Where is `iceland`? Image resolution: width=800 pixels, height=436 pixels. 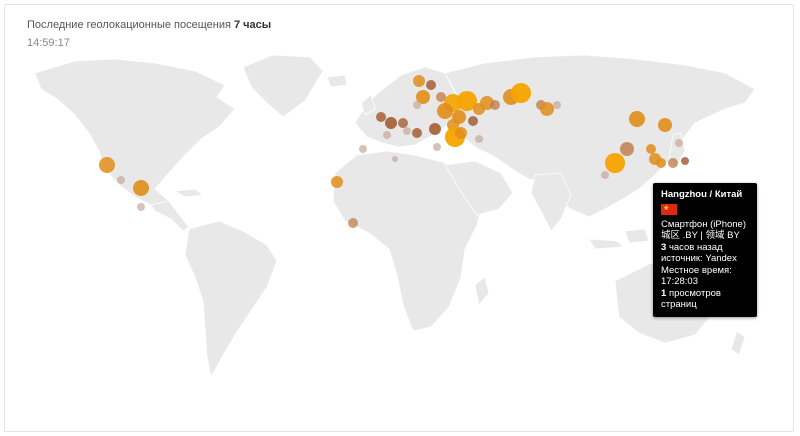 iceland is located at coordinates (337, 81).